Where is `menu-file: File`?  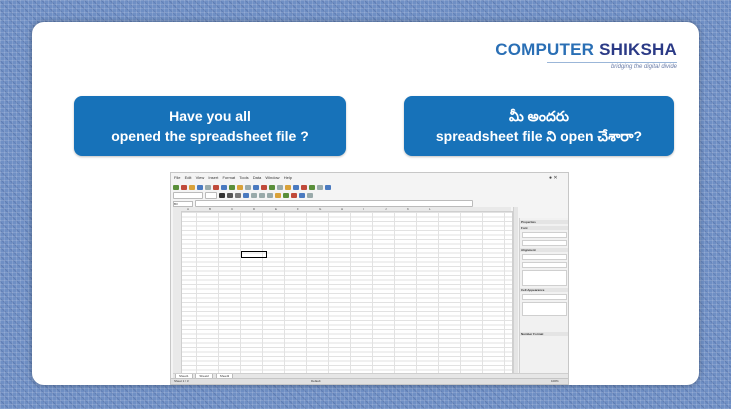
menu-file: File is located at coordinates (177, 177).